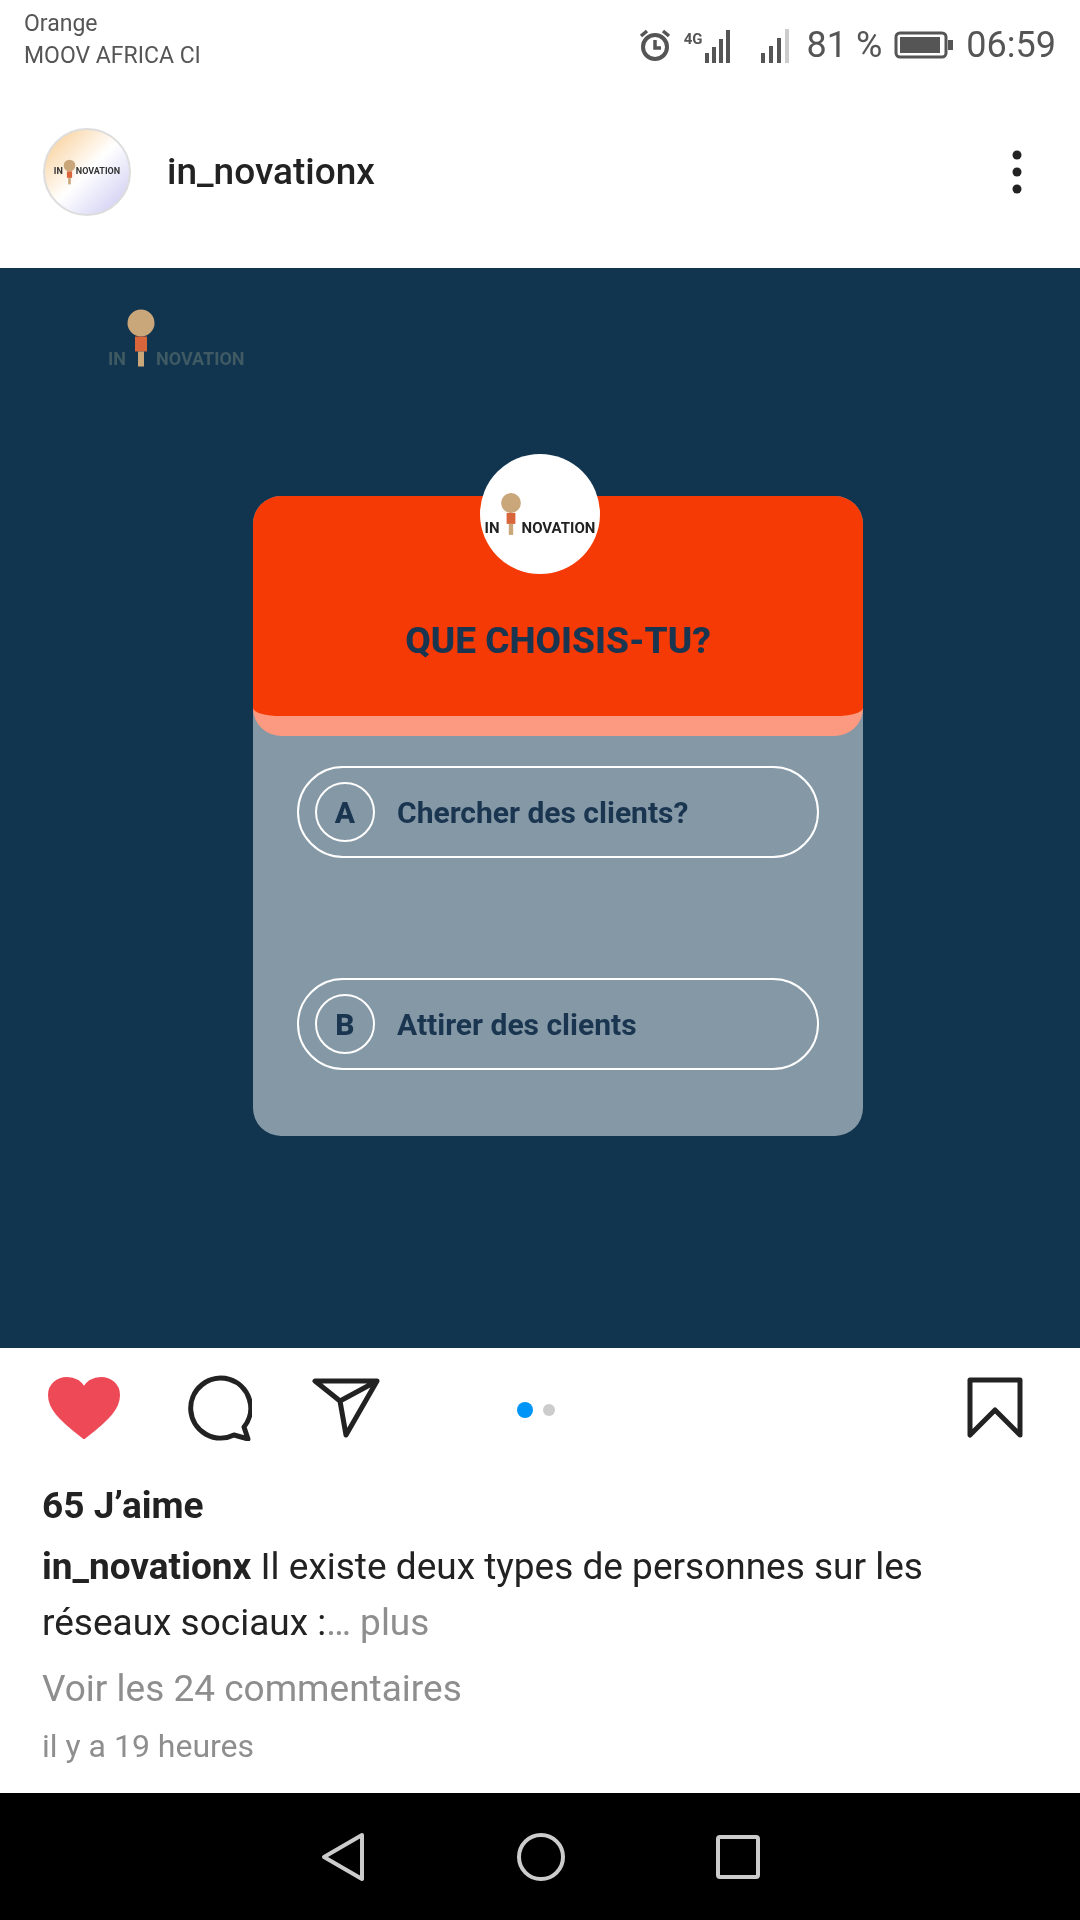 The image size is (1080, 1920). I want to click on post-time: il y a 19 heures, so click(148, 1746).